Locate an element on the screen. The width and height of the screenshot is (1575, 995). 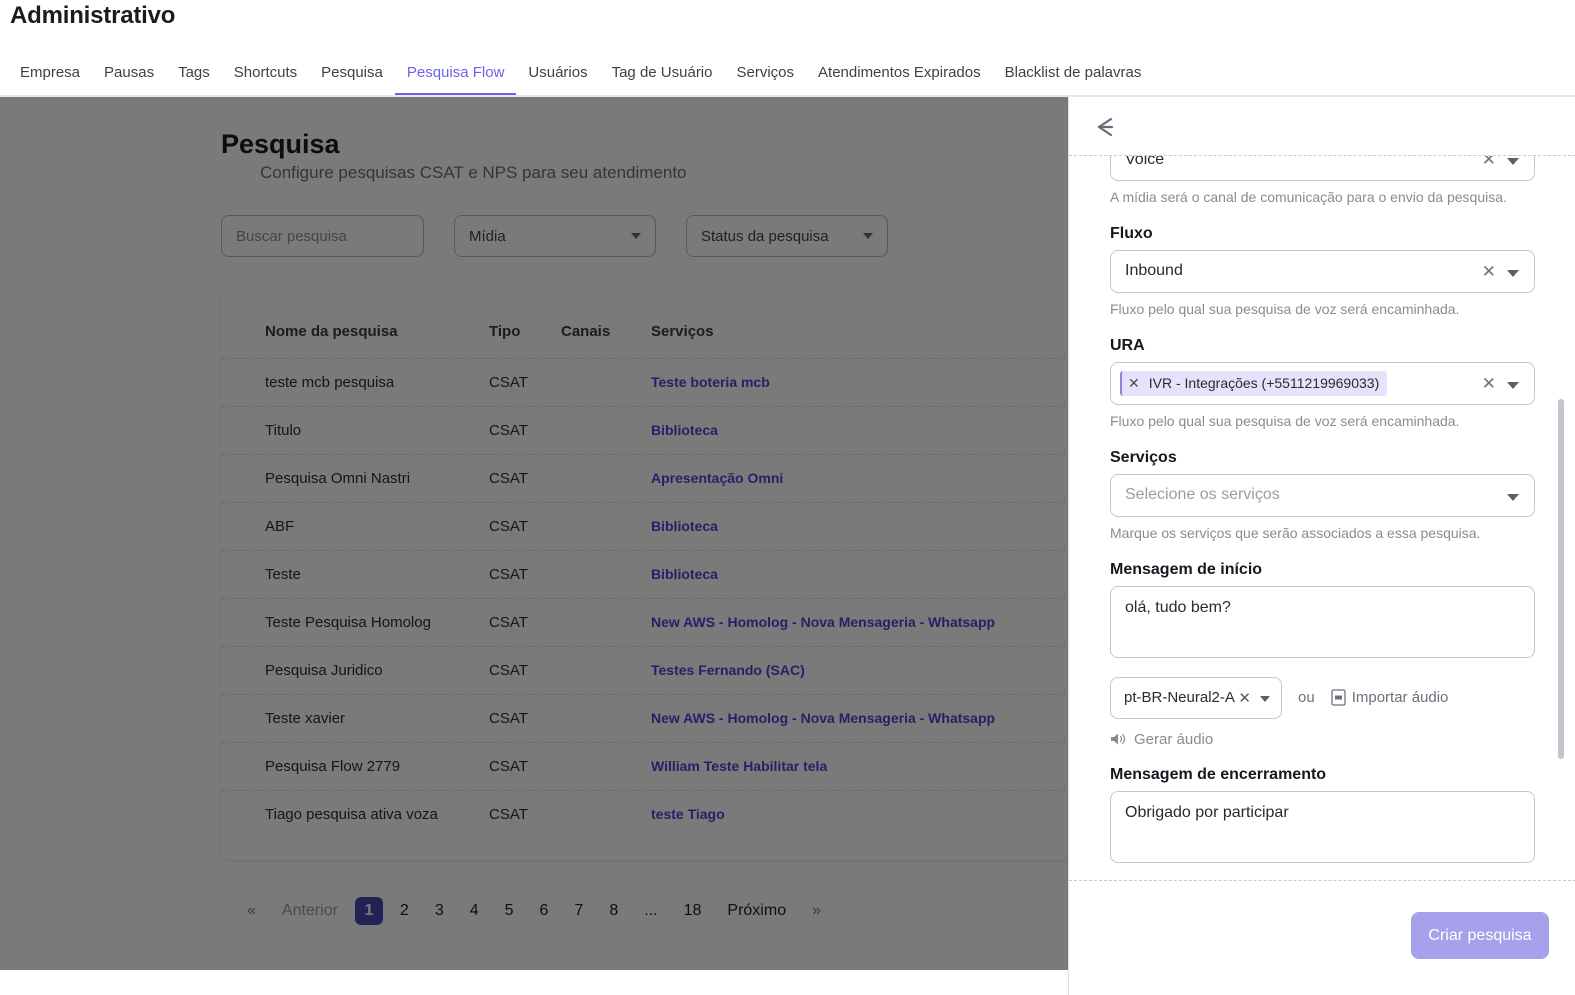
fluxo-label: Fluxo is located at coordinates (1131, 233).